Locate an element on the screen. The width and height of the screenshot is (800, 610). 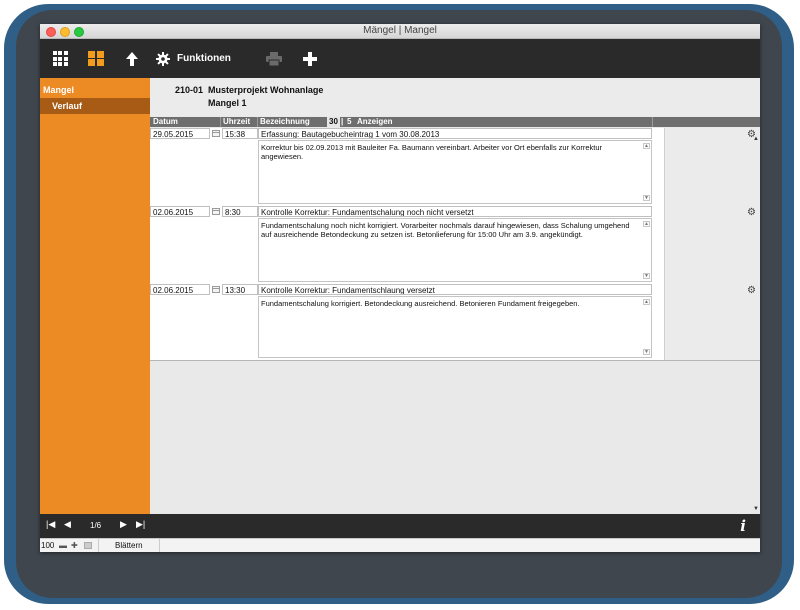
arrow-up-icon is located at coordinates (132, 58).